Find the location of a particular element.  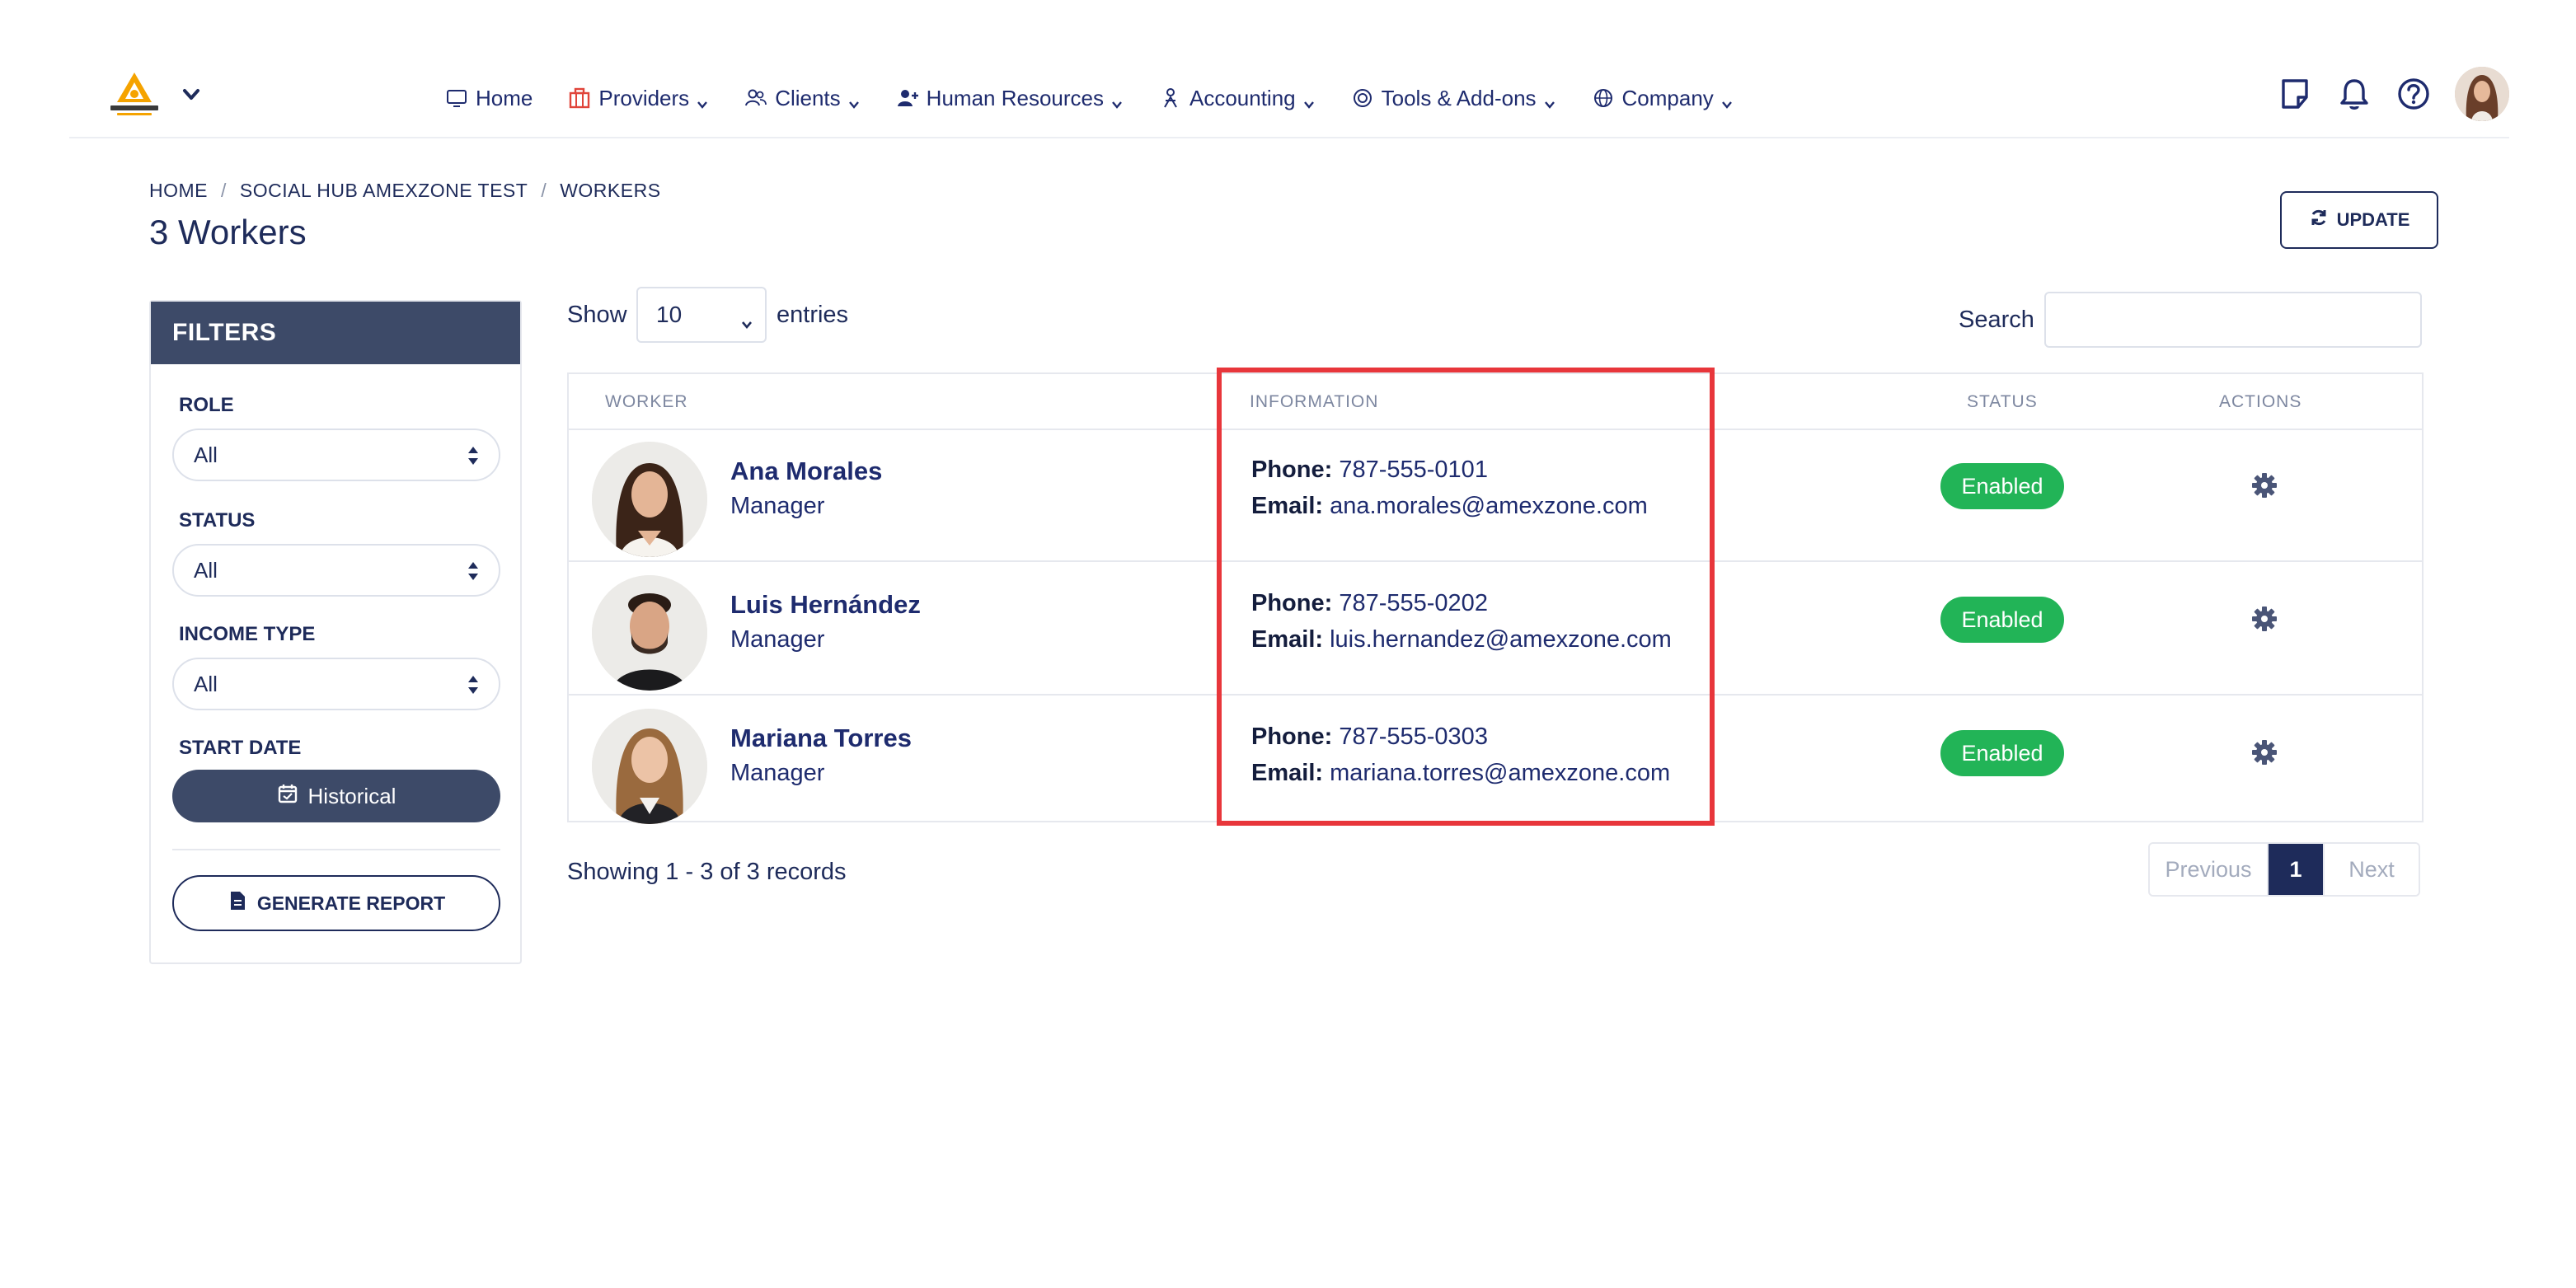

search-input is located at coordinates (2233, 320).